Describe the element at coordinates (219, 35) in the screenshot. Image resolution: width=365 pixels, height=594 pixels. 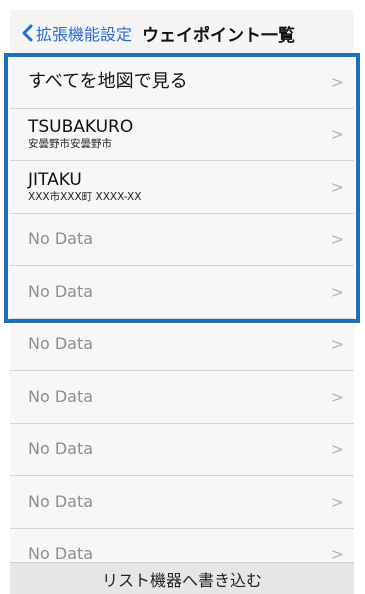
I see `page-title: ウェイポイント一覧` at that location.